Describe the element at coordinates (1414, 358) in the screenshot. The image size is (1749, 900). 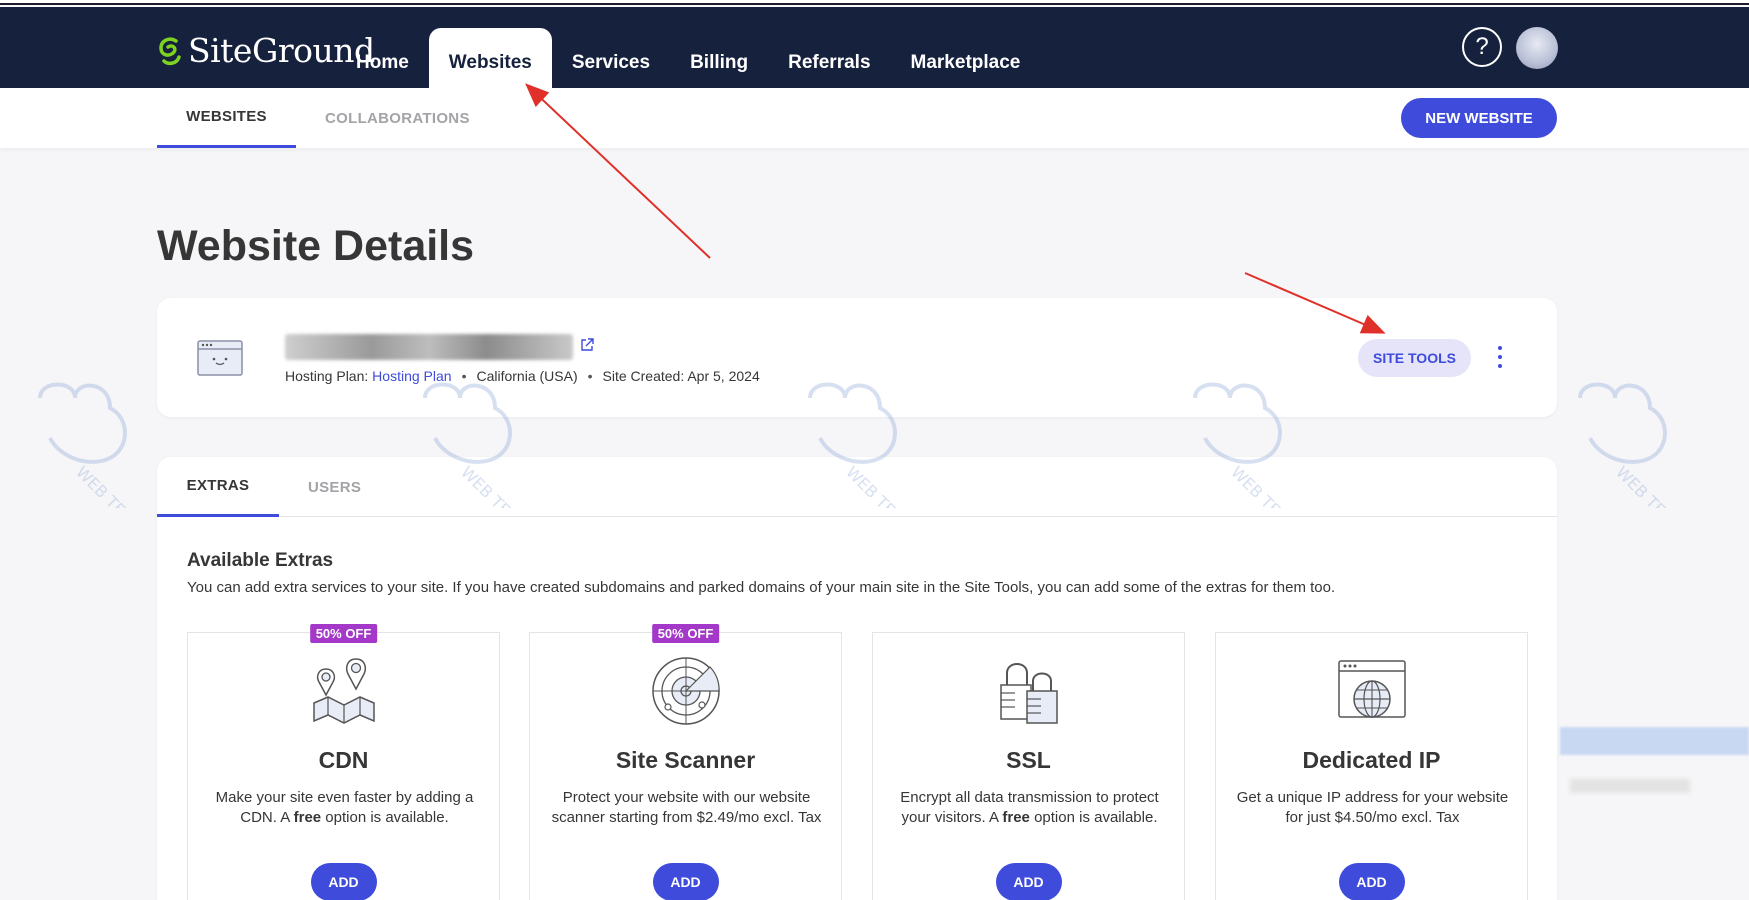
I see `site-tools-button: SITE TOOLS` at that location.